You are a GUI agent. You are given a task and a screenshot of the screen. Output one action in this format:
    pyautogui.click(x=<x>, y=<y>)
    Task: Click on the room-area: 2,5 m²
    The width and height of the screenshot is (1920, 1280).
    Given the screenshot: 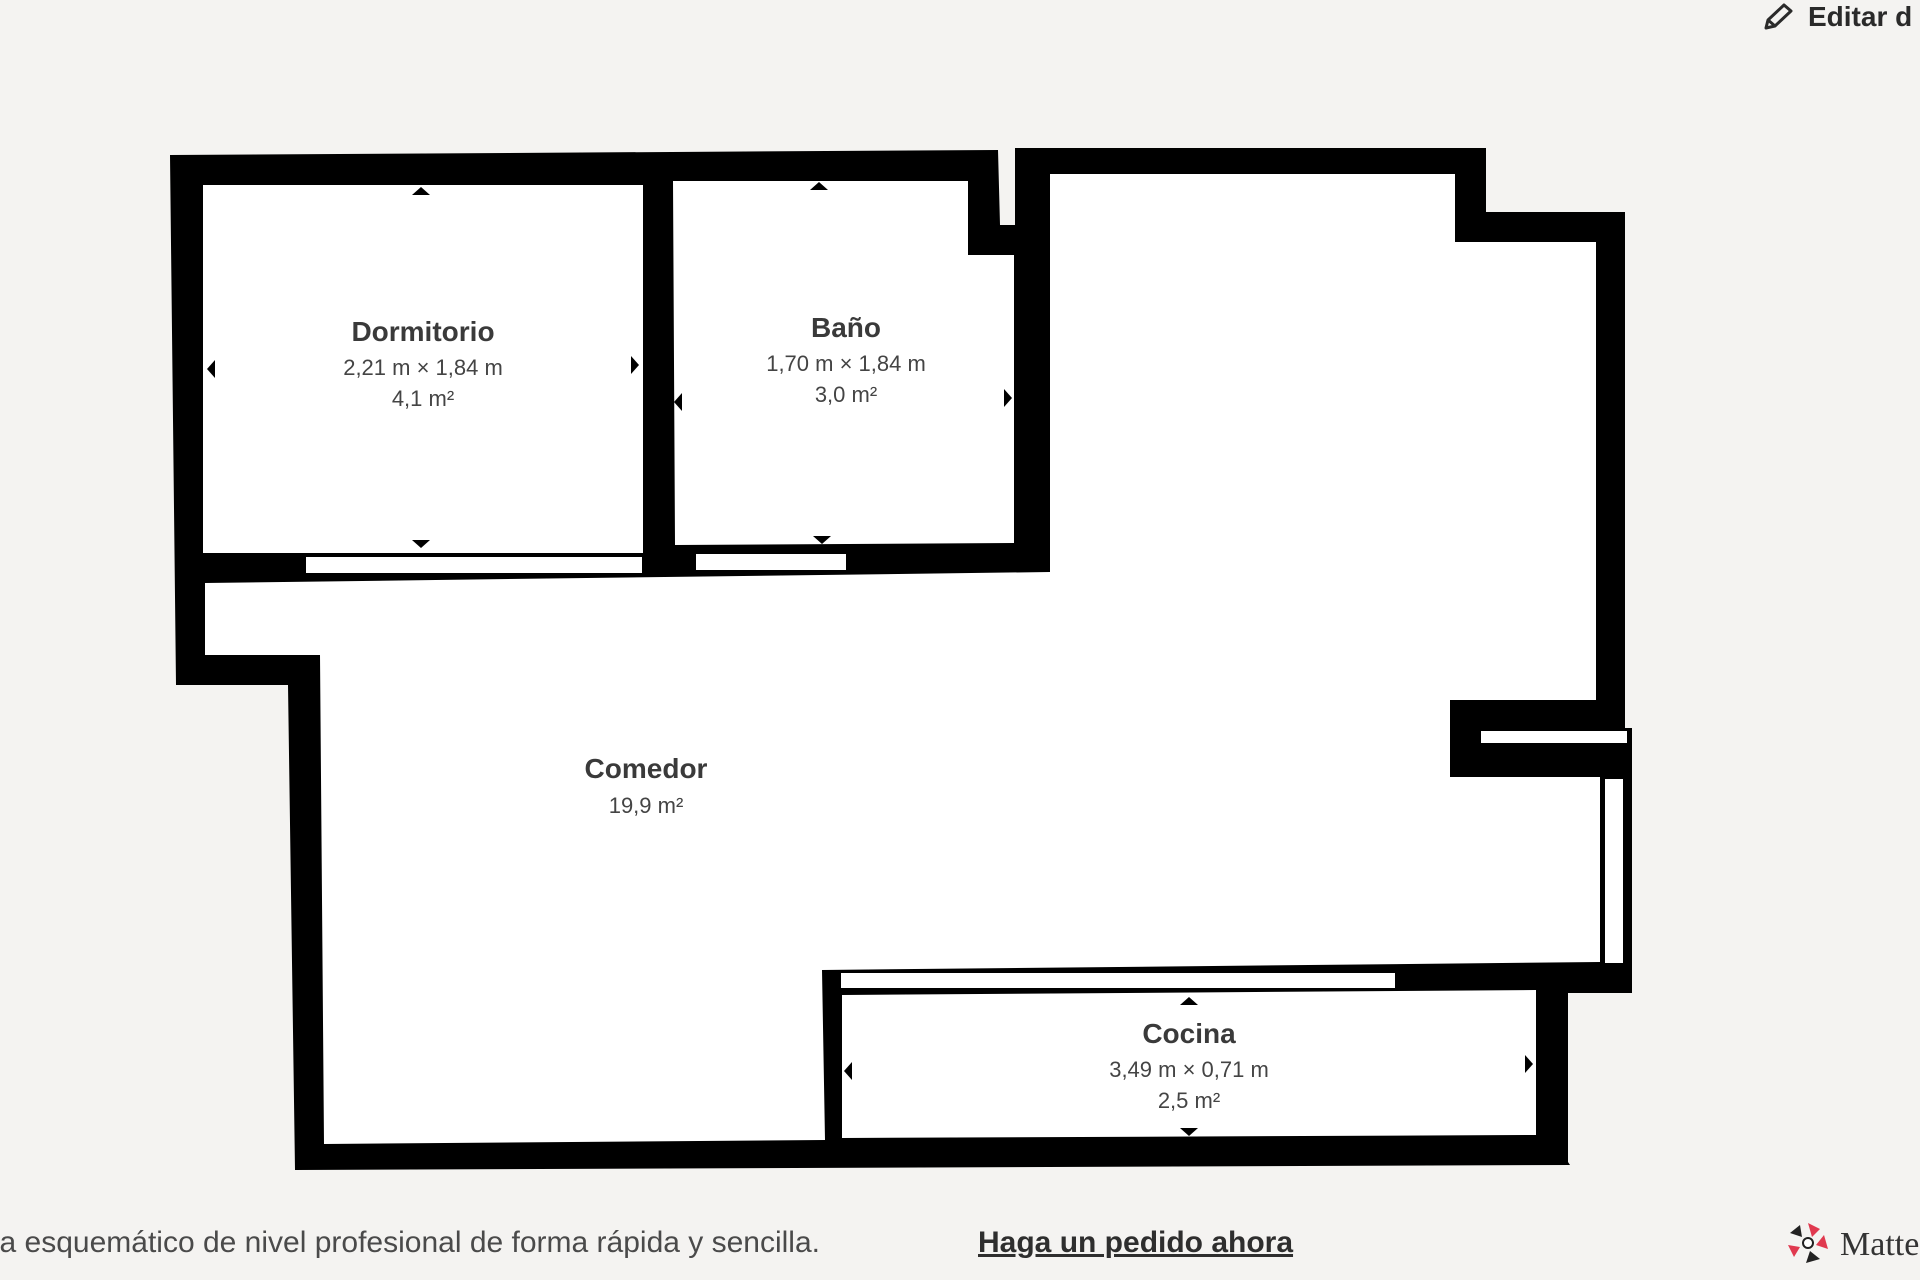 What is the action you would take?
    pyautogui.click(x=1189, y=1100)
    